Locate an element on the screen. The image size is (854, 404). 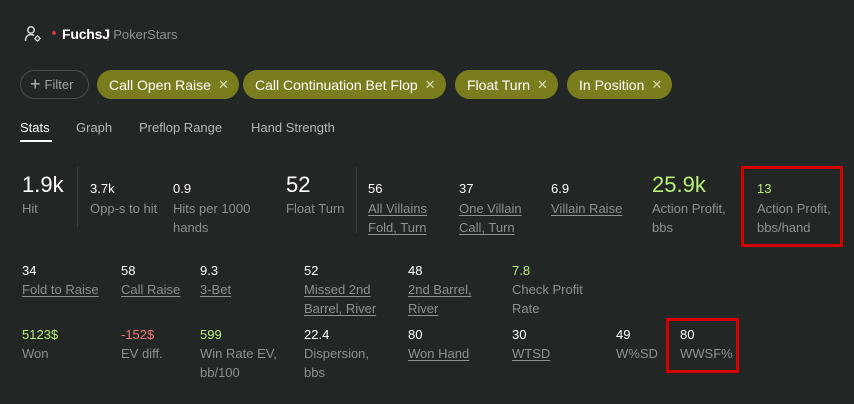
stat-opps-label: Opp-s to hit is located at coordinates (124, 208).